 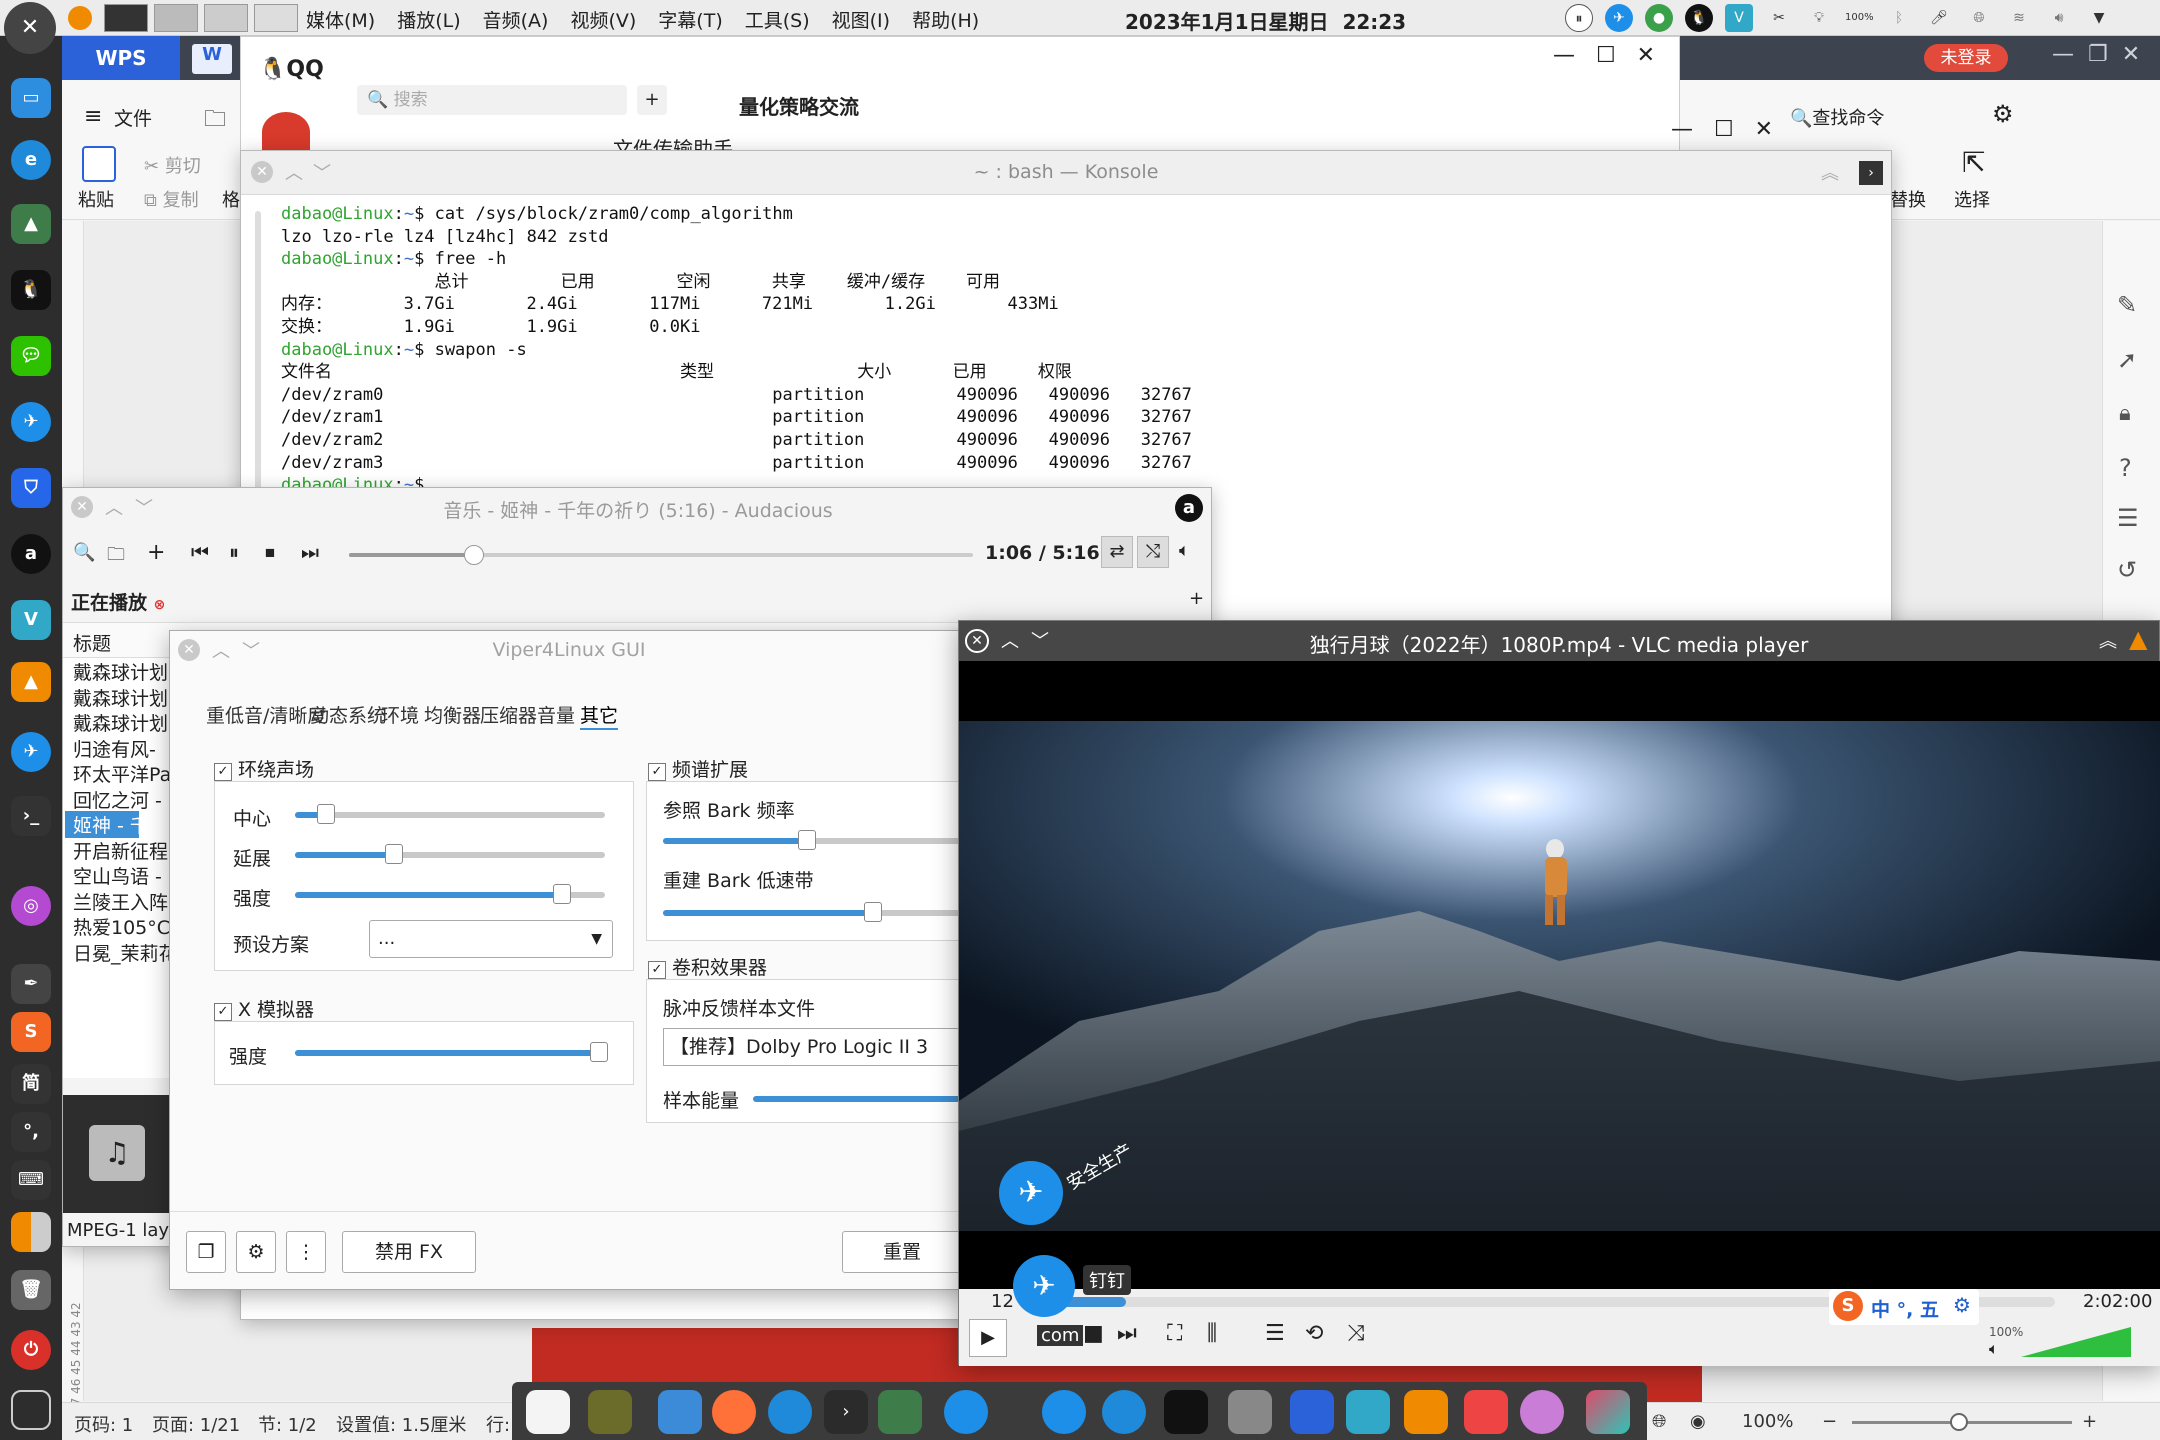 I want to click on dingtalk-icon-2: ✈, so click(x=31, y=752).